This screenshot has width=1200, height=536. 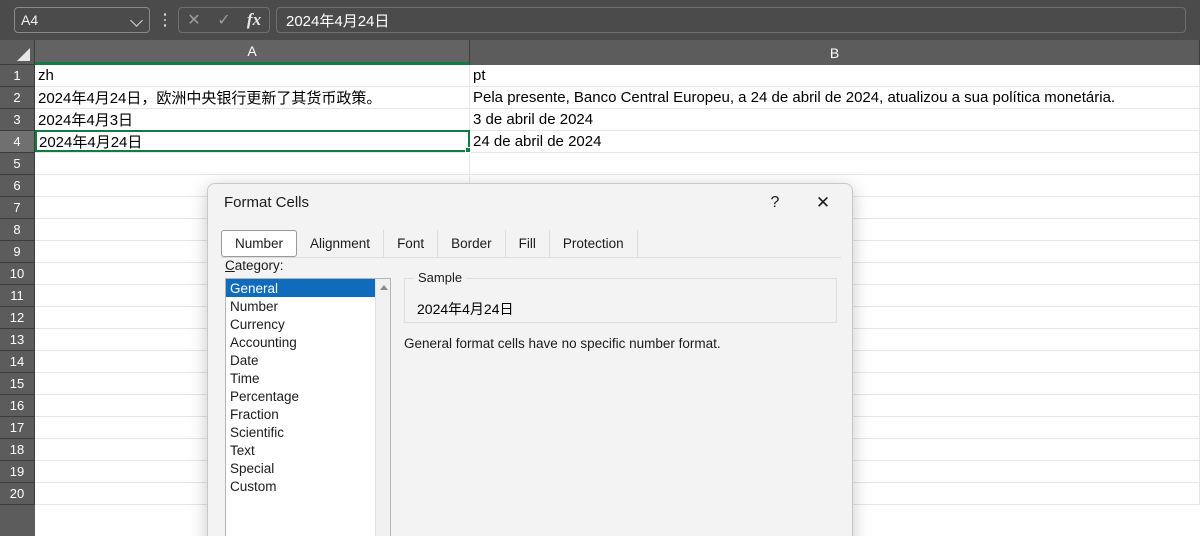 I want to click on cell-a3: 2024年4月3日, so click(x=252, y=119).